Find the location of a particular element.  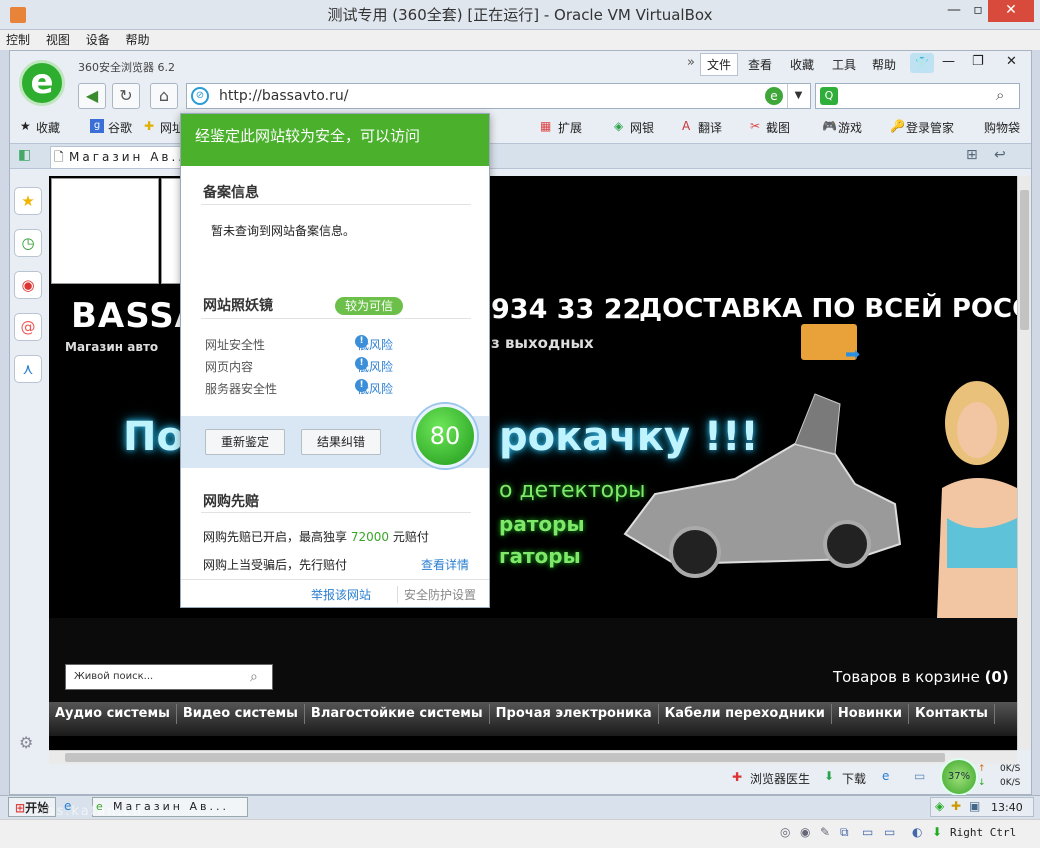

search-engine-icon: Q is located at coordinates (829, 96).